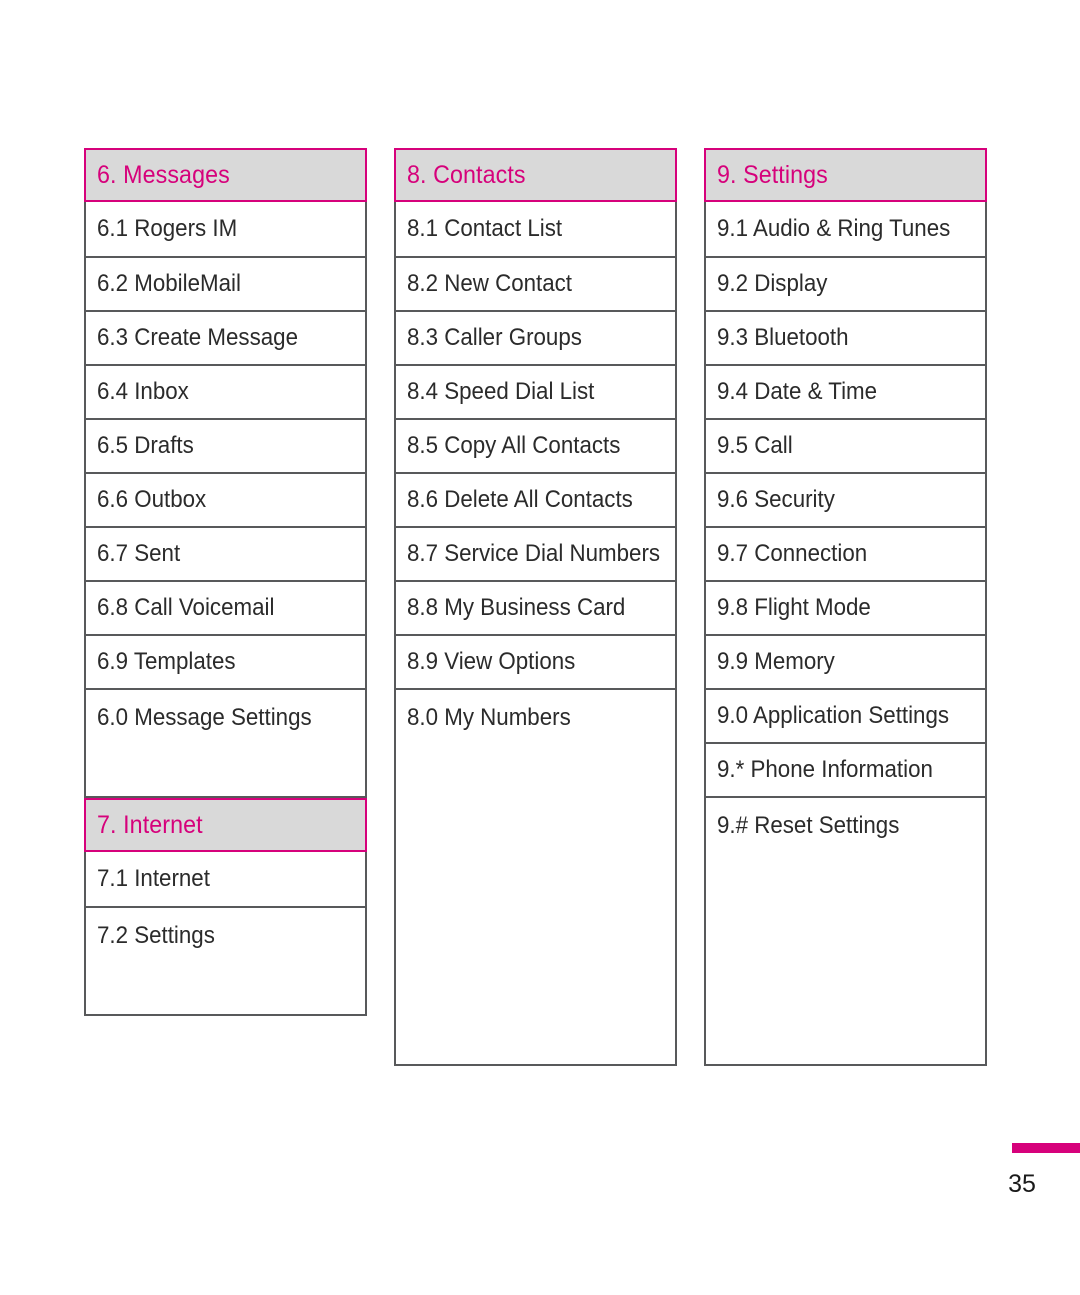  What do you see at coordinates (834, 228) in the screenshot?
I see `menu-item-label: 9.1 Audio & Ring Tunes` at bounding box center [834, 228].